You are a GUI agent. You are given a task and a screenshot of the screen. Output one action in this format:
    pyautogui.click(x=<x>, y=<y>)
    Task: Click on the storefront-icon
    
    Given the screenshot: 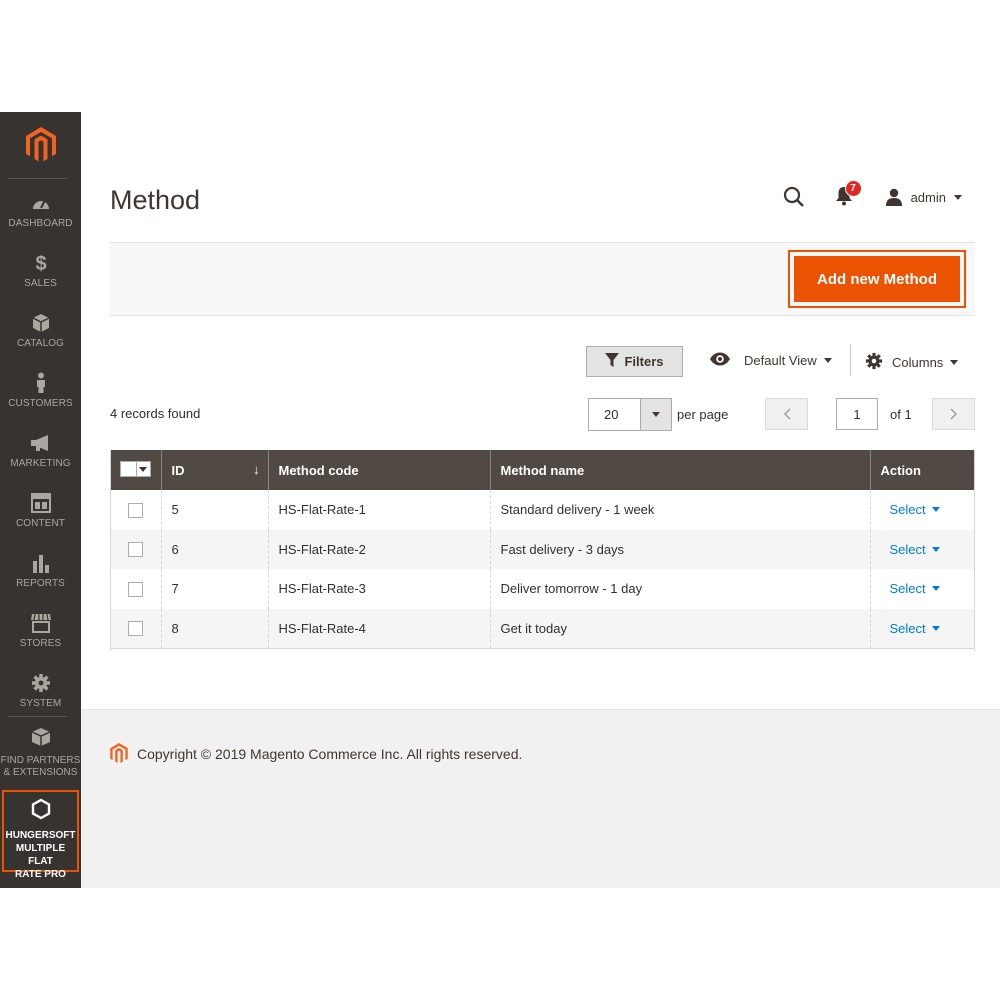 What is the action you would take?
    pyautogui.click(x=41, y=623)
    